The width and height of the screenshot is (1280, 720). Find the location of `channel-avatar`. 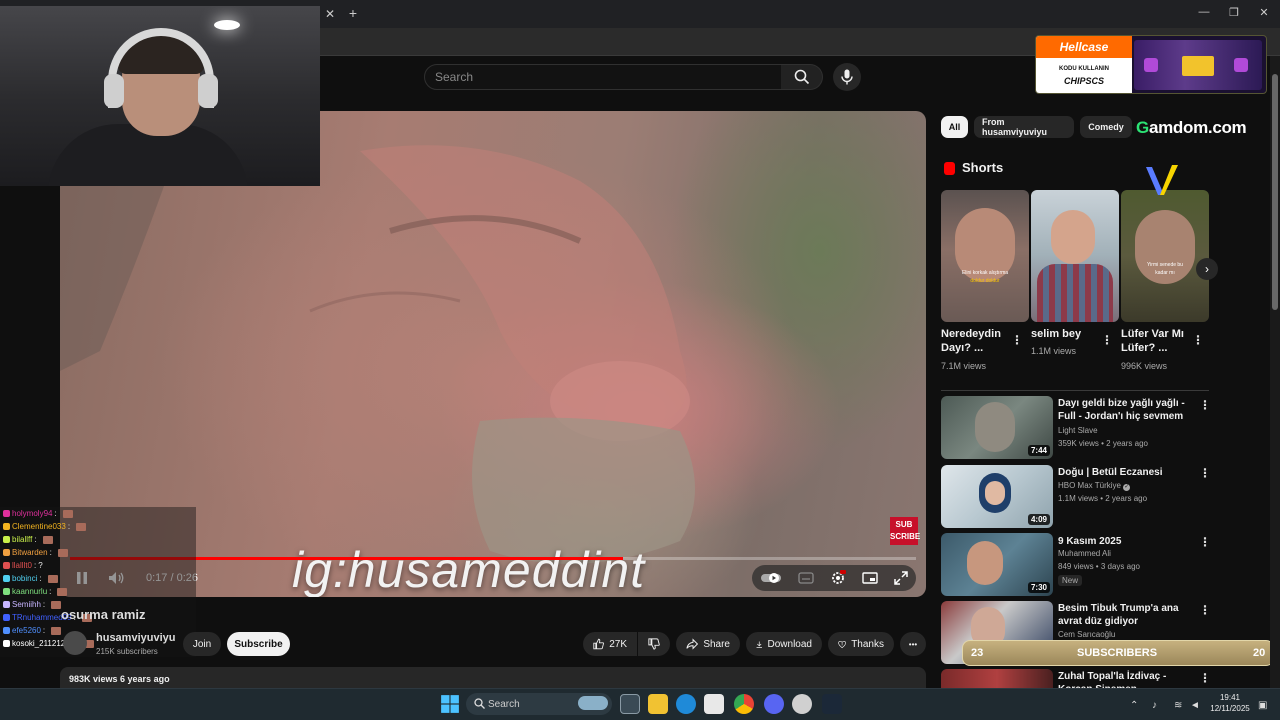

channel-avatar is located at coordinates (75, 643).